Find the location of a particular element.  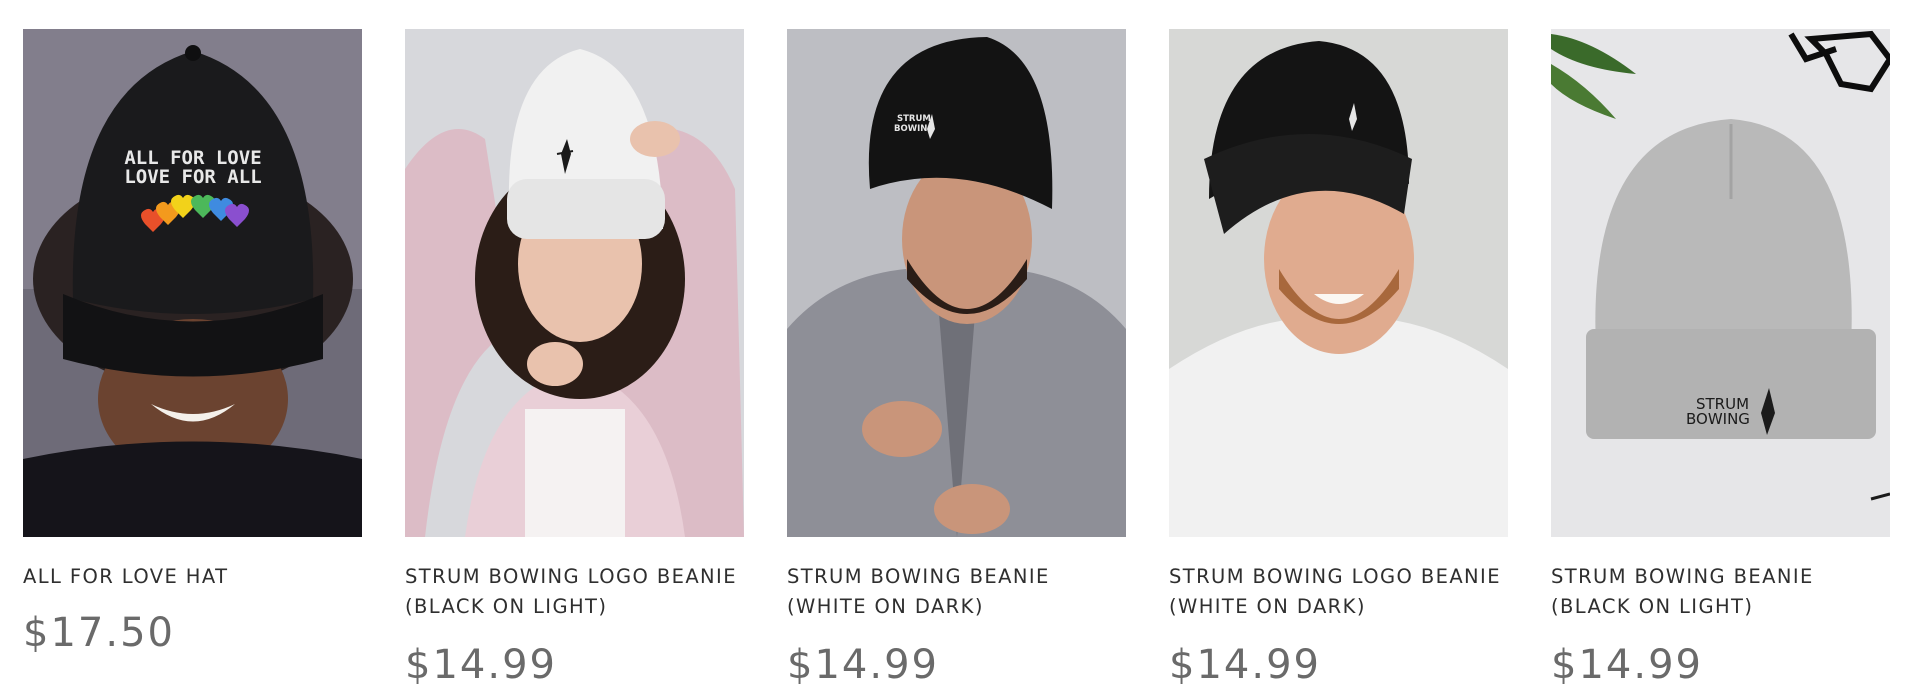

product-title: ALL FOR LOVE HAT is located at coordinates (203, 577).